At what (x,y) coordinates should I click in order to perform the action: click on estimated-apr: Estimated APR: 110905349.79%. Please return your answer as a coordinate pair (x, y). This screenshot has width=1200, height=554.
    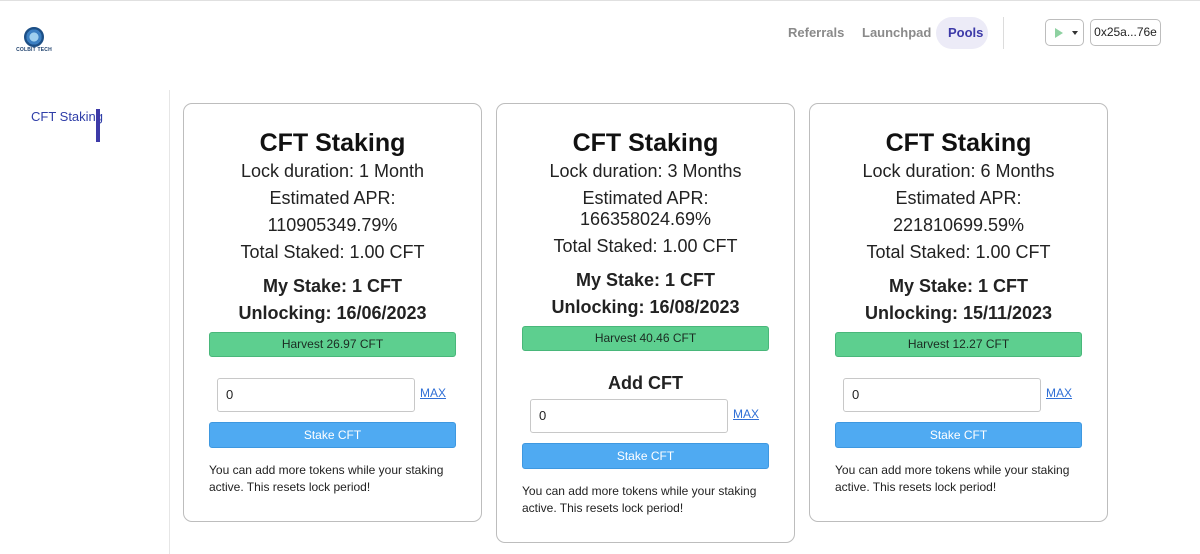
    Looking at the image, I should click on (332, 211).